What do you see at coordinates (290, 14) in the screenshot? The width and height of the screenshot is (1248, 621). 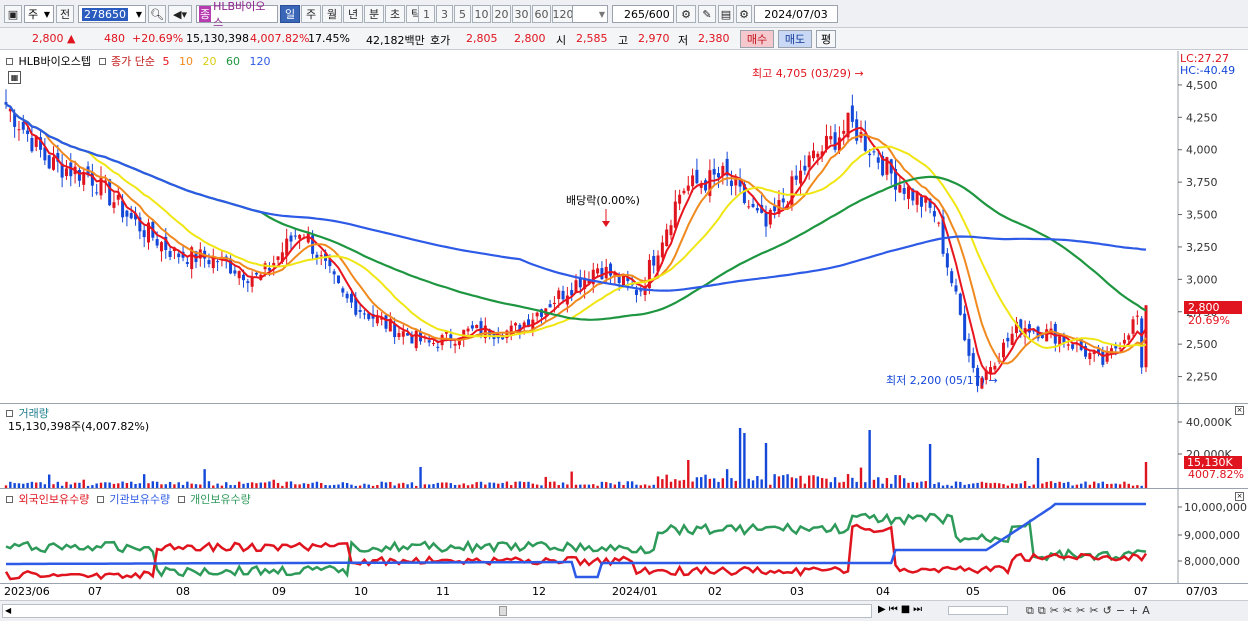 I see `period-button-0: 일` at bounding box center [290, 14].